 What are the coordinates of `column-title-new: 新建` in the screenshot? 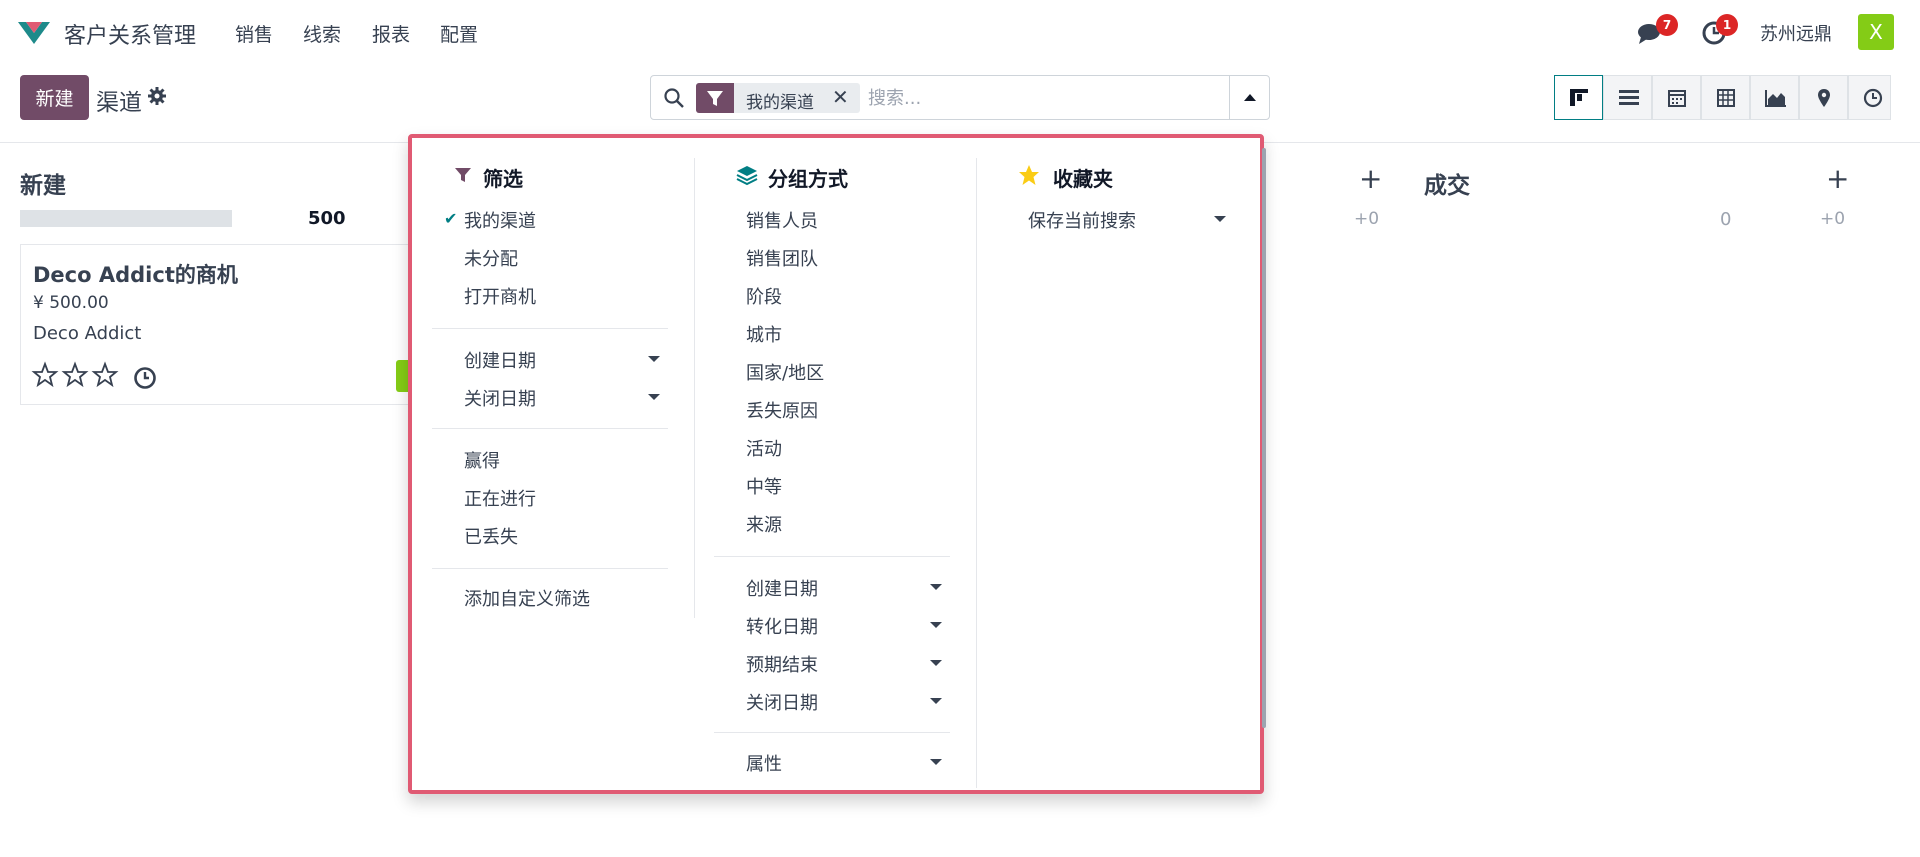 It's located at (43, 183).